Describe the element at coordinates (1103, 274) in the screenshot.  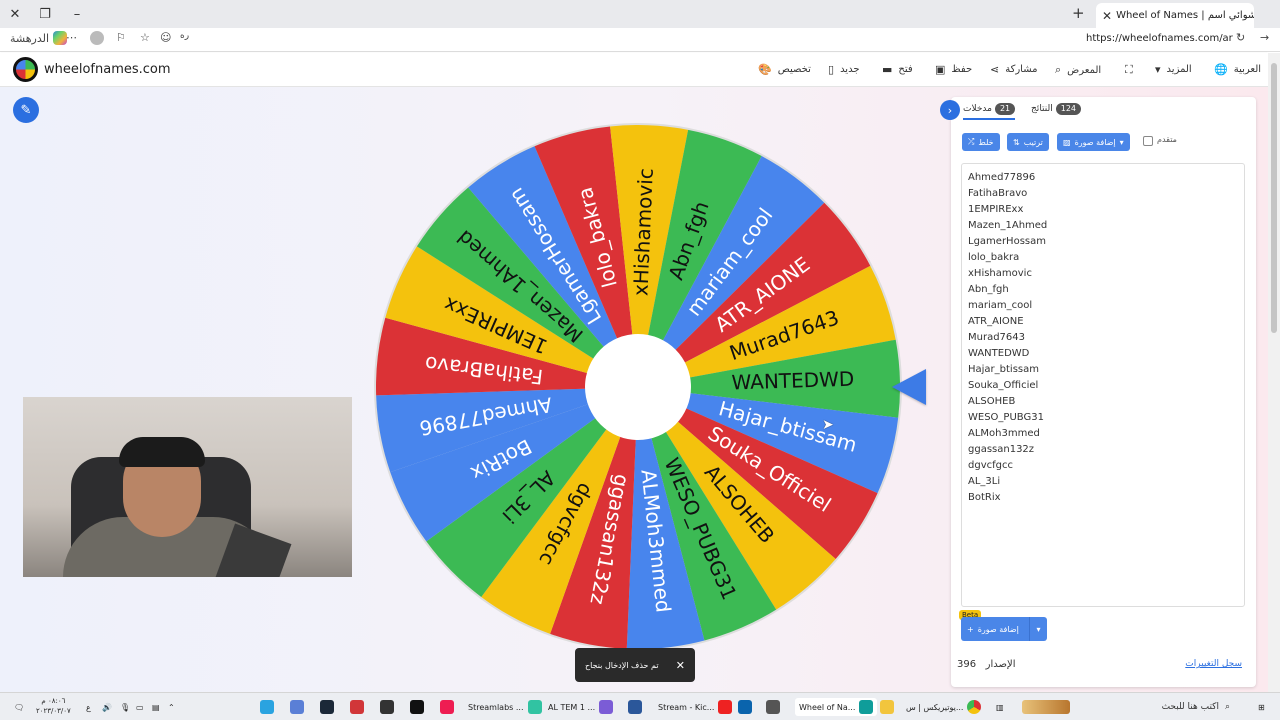
I see `entry-item: xHishamovic` at that location.